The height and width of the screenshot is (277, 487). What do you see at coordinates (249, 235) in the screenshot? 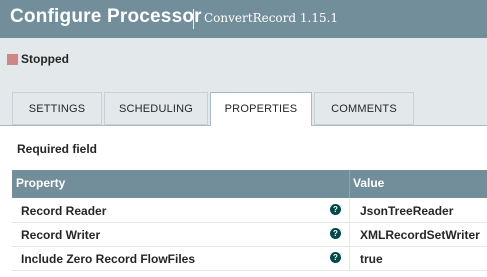
I see `table-row: Record Writer ? XMLRecordSetWriter` at bounding box center [249, 235].